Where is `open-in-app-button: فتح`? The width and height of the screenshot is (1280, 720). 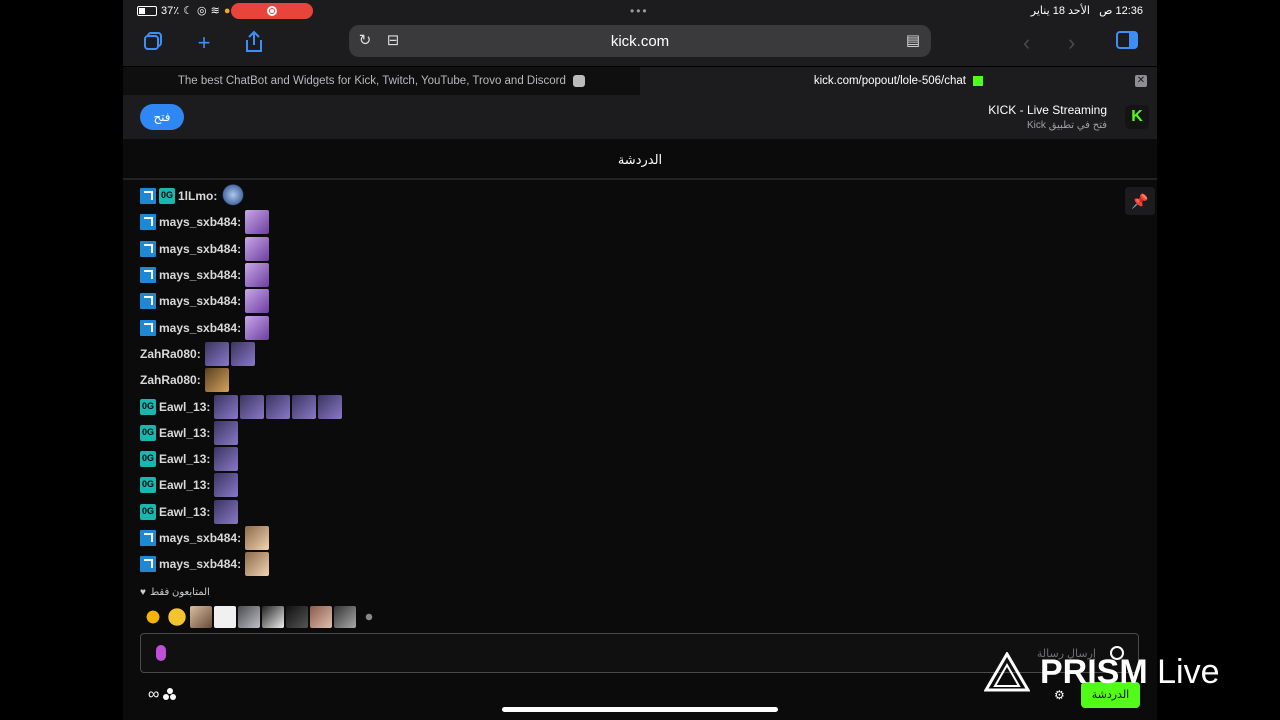
open-in-app-button: فتح is located at coordinates (162, 117).